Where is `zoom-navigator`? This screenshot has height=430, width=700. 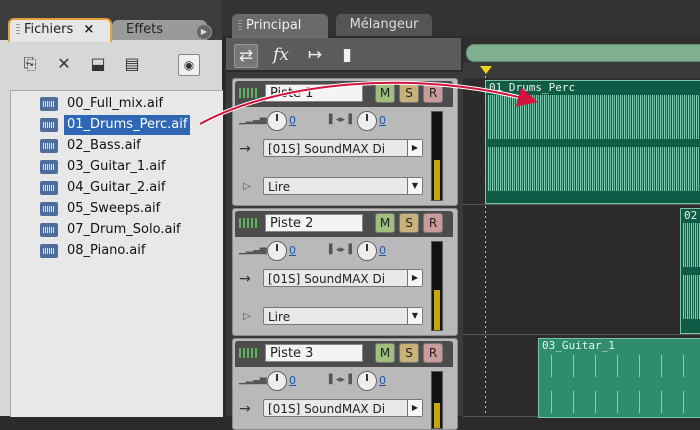 zoom-navigator is located at coordinates (583, 53).